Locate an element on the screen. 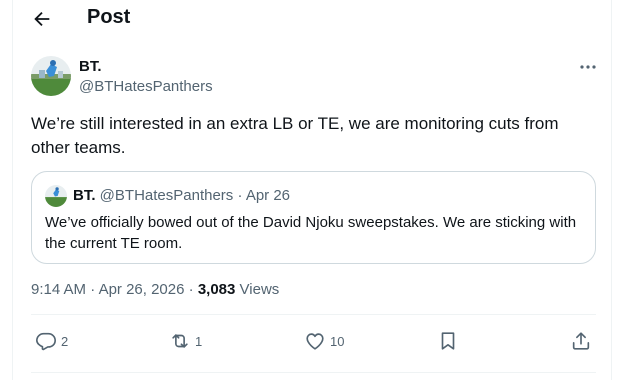  avatar is located at coordinates (51, 76).